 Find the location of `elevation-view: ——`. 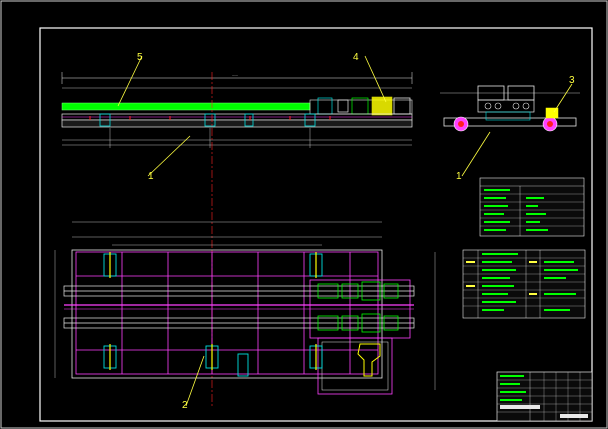

elevation-view: —— is located at coordinates (237, 110).